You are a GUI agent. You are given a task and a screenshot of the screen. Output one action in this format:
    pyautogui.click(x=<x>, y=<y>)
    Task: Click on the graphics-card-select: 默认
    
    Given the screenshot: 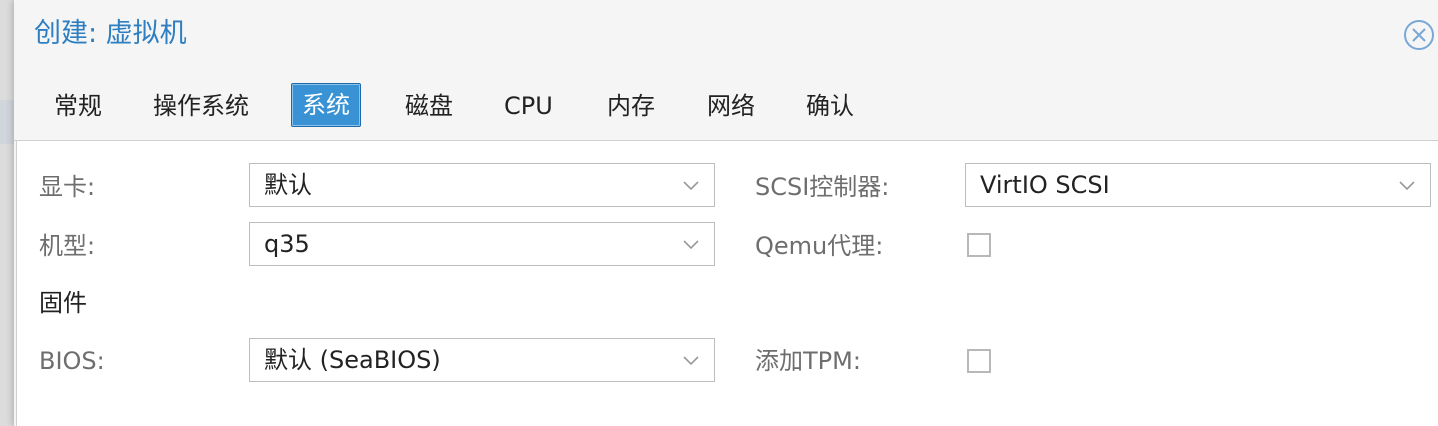 What is the action you would take?
    pyautogui.click(x=482, y=185)
    